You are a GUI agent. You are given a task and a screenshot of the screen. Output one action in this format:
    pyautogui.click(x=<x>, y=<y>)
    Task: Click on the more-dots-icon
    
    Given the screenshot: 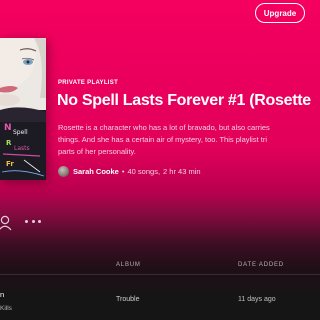 What is the action you would take?
    pyautogui.click(x=33, y=221)
    